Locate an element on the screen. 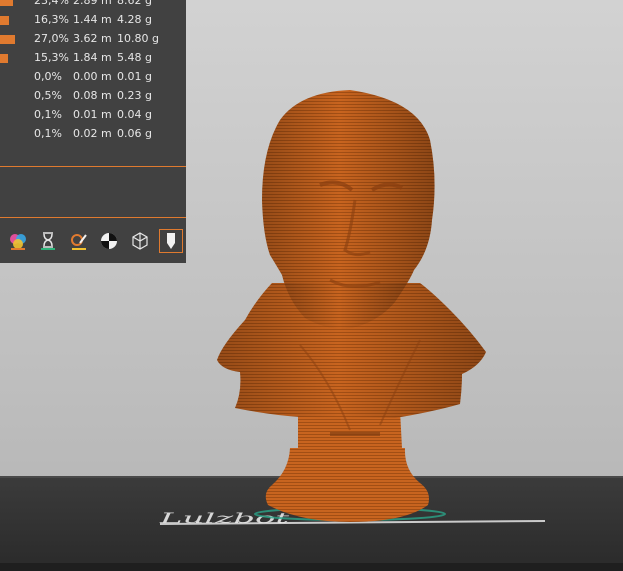  usage-length: 3.62 m is located at coordinates (92, 38).